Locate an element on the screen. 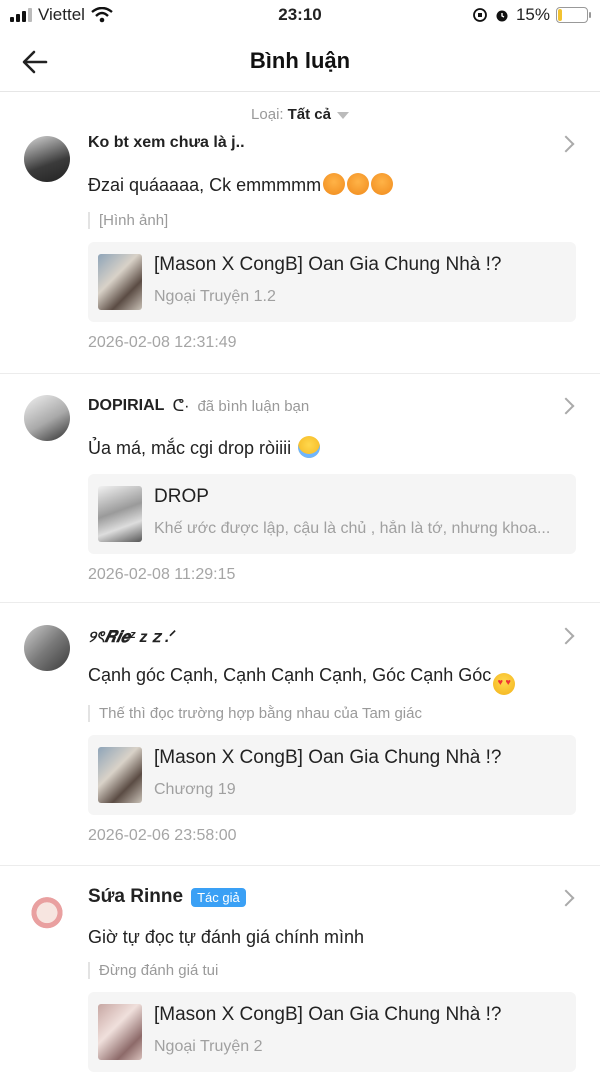 The image size is (600, 1076). story-chapter: Ngoại Truyện 2 is located at coordinates (208, 1046).